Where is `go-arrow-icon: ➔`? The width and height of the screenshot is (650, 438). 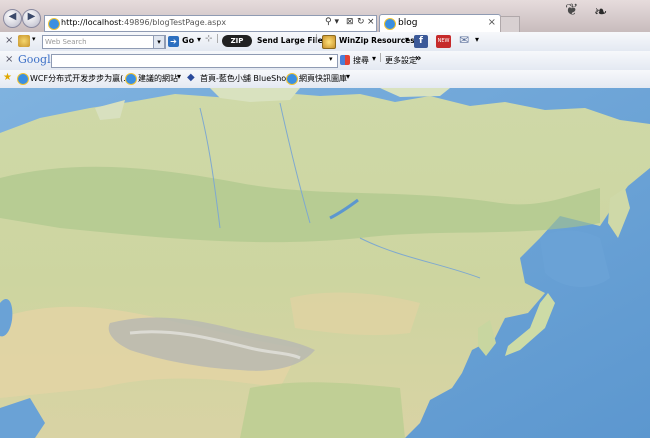
go-arrow-icon: ➔ is located at coordinates (173, 41).